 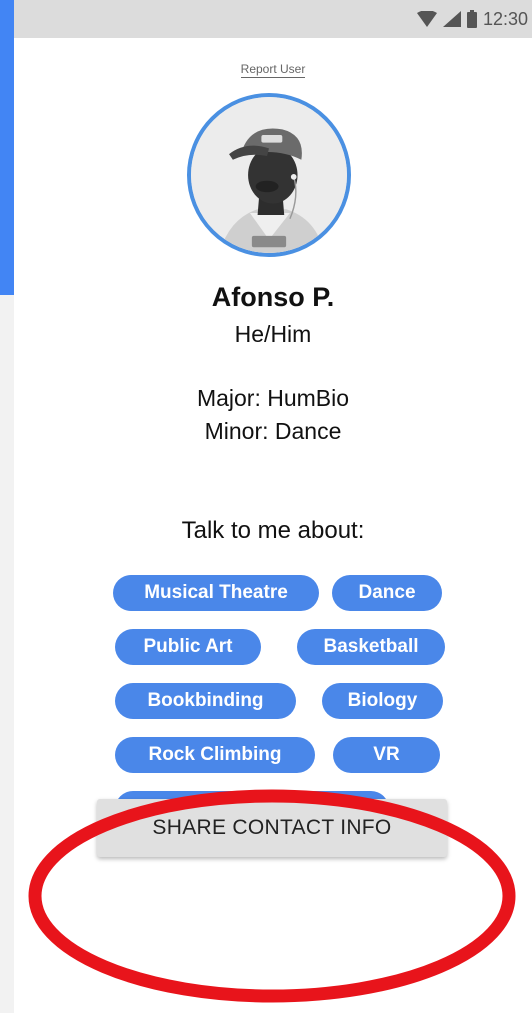 What do you see at coordinates (188, 647) in the screenshot?
I see `interest-tag: Public Art` at bounding box center [188, 647].